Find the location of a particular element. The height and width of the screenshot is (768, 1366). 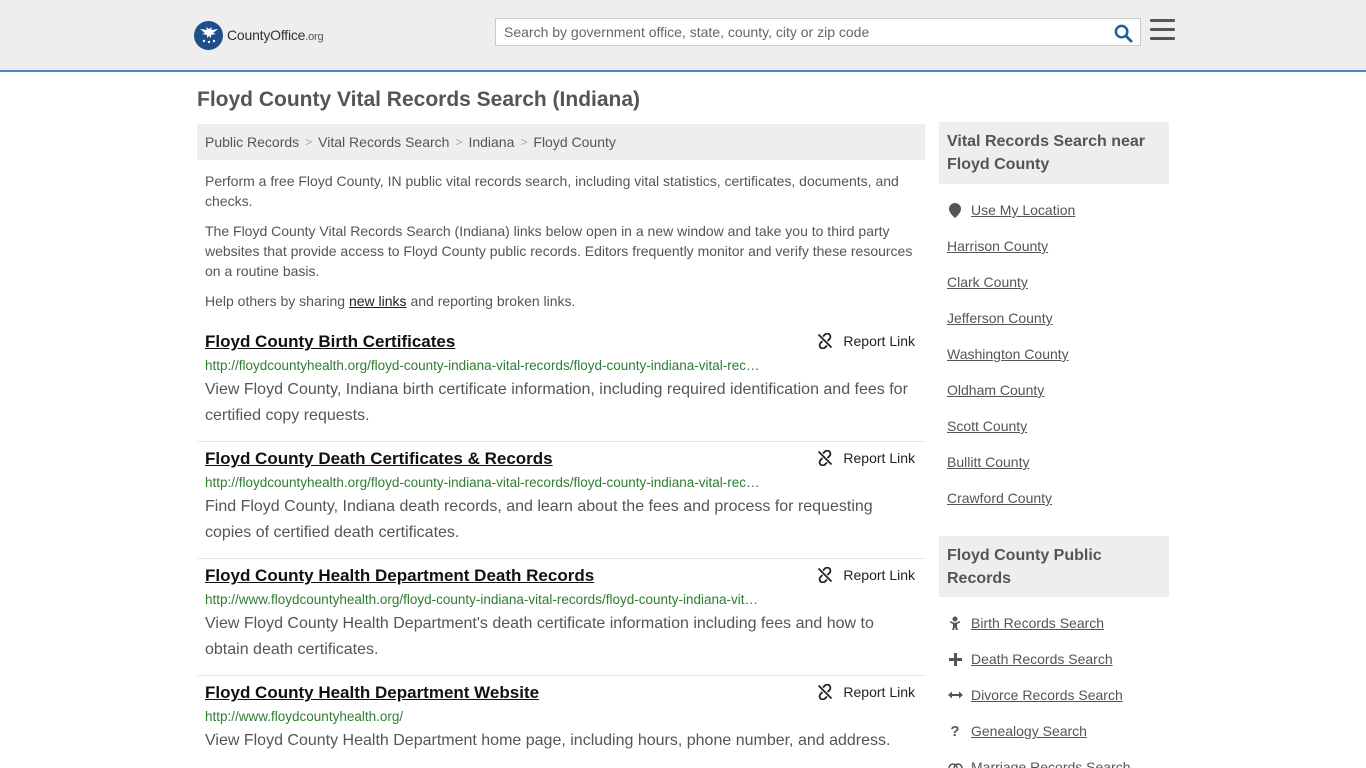

search-icon is located at coordinates (1123, 33).